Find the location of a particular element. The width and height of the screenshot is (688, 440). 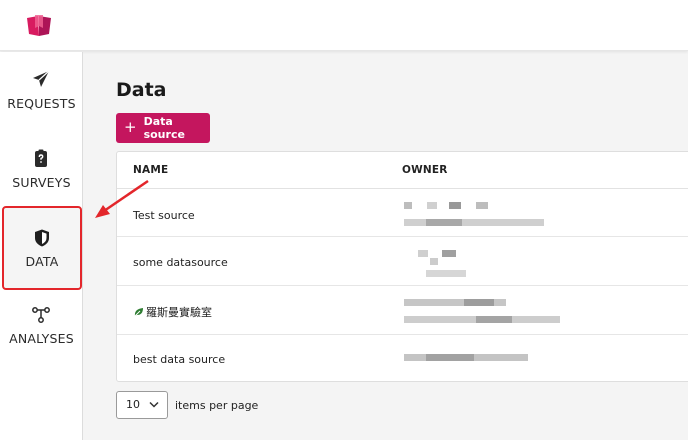

column-header-name: NAME is located at coordinates (150, 170).